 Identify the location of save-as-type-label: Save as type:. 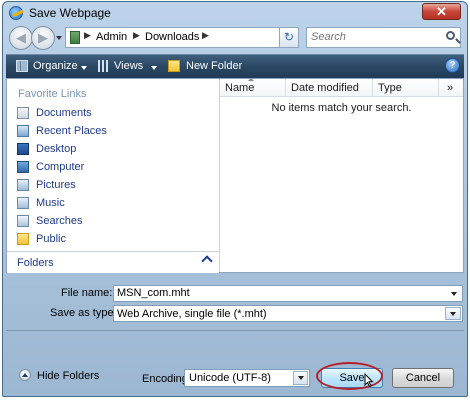
(83, 313).